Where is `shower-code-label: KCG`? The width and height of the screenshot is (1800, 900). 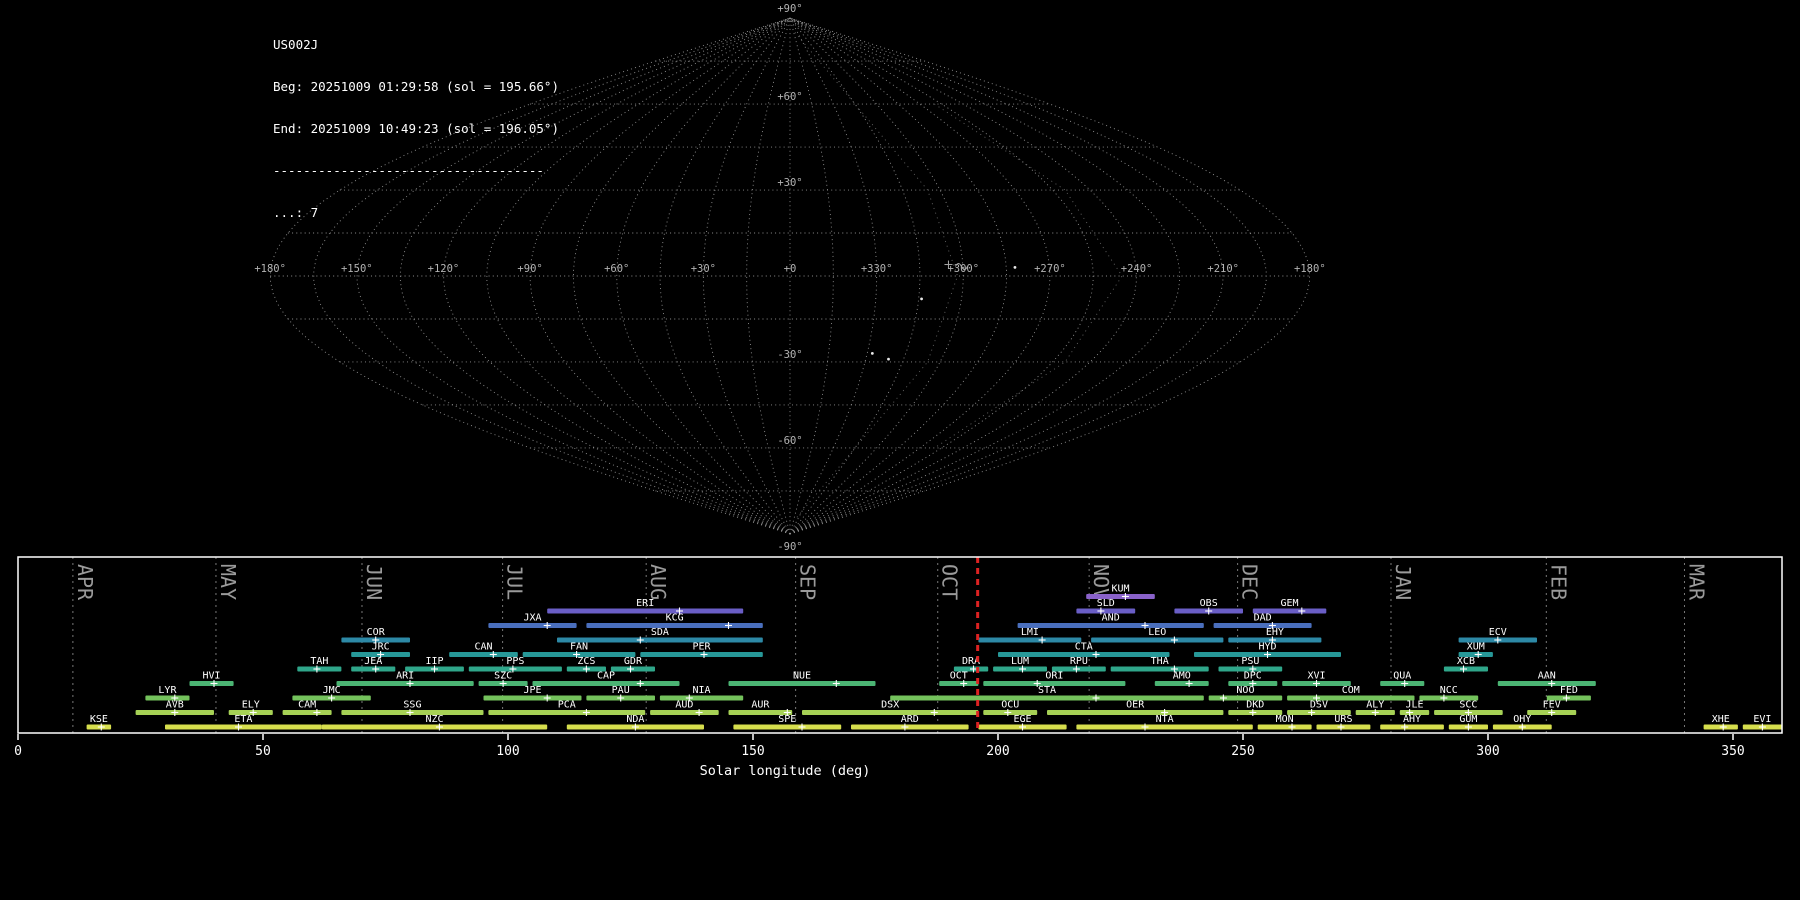 shower-code-label: KCG is located at coordinates (675, 618).